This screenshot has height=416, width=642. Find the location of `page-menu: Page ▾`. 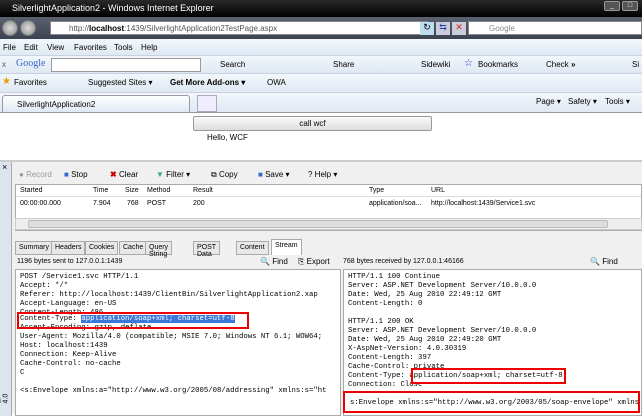

page-menu: Page ▾ is located at coordinates (548, 101).